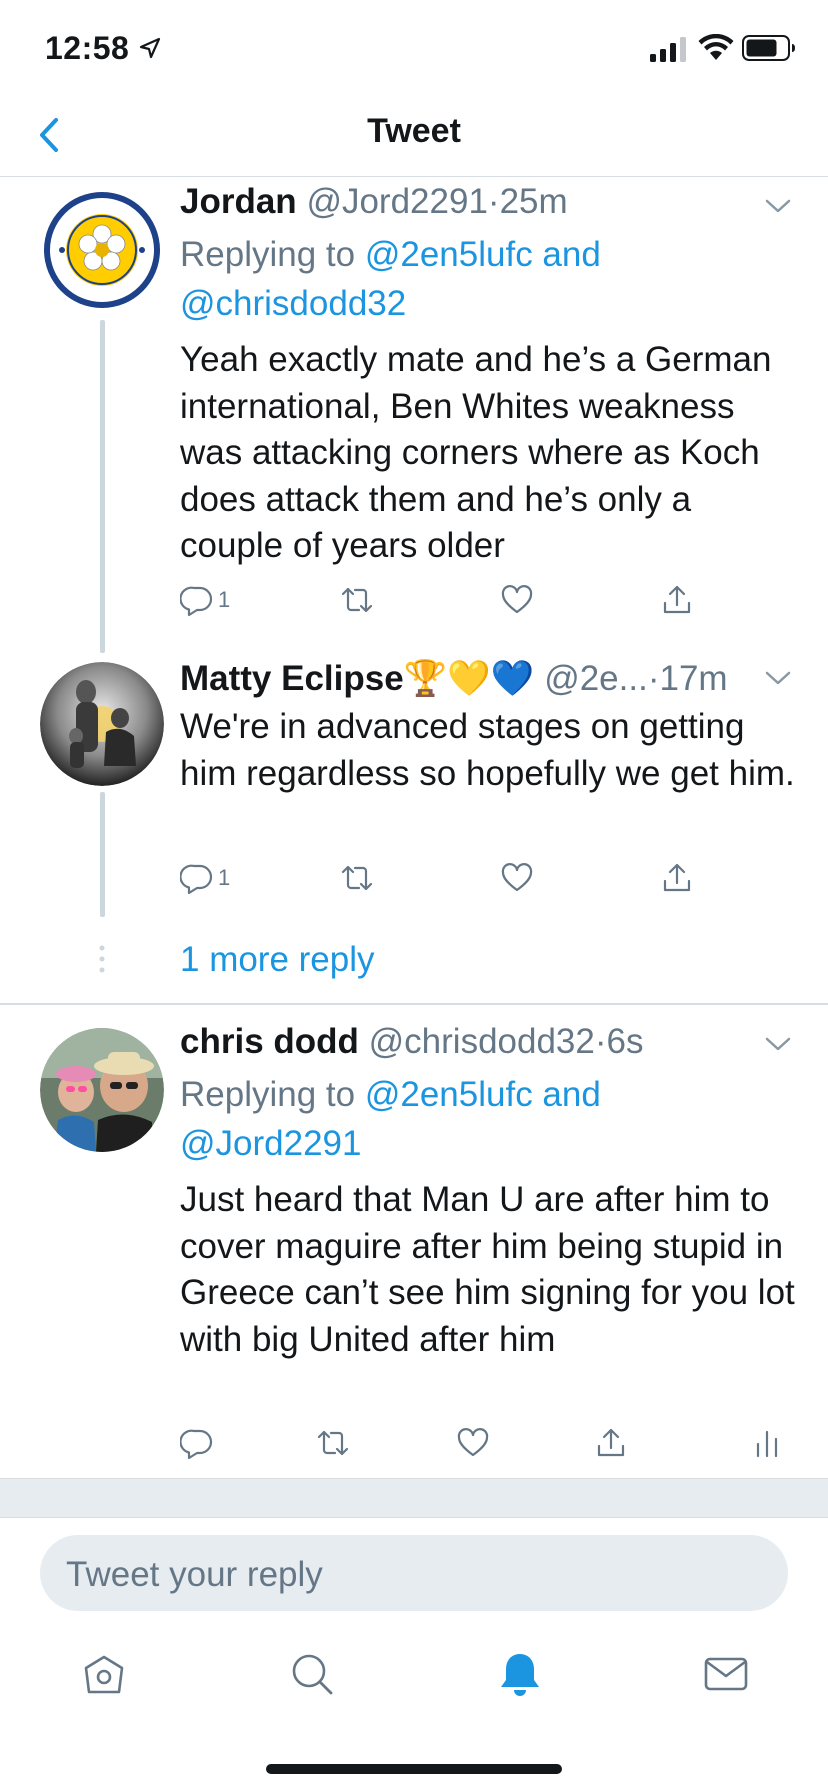 The image size is (828, 1792). I want to click on analytics-icon, so click(767, 1444).